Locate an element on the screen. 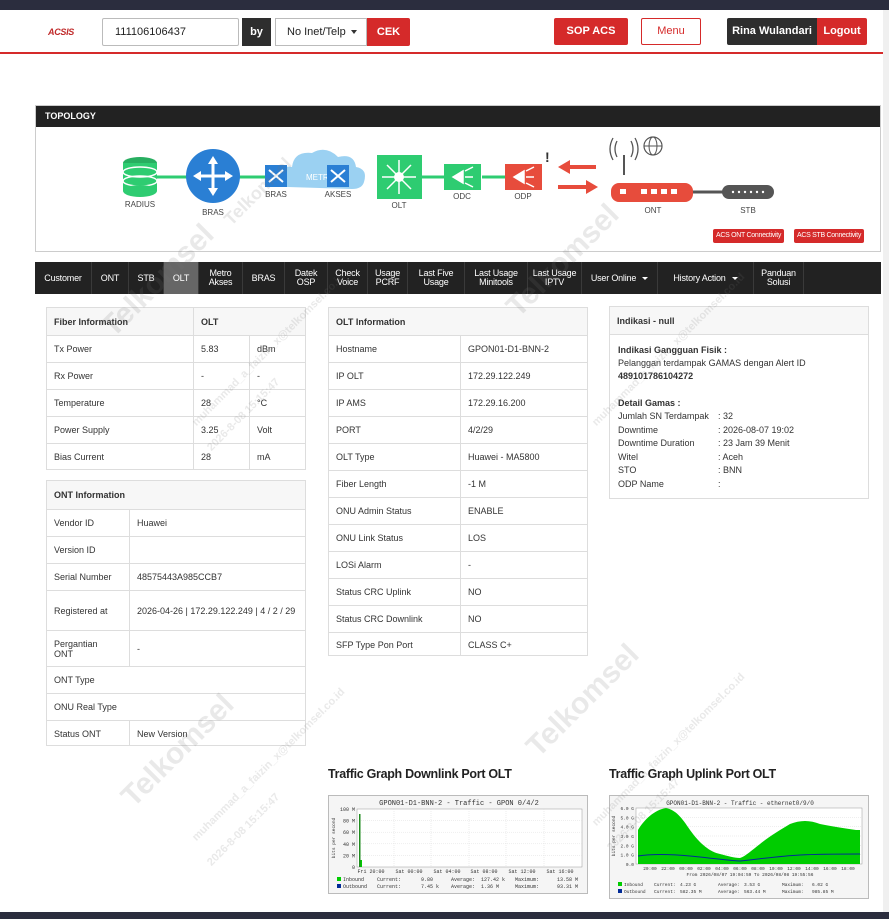 The width and height of the screenshot is (889, 919). legend-label: Outbound is located at coordinates (355, 887).